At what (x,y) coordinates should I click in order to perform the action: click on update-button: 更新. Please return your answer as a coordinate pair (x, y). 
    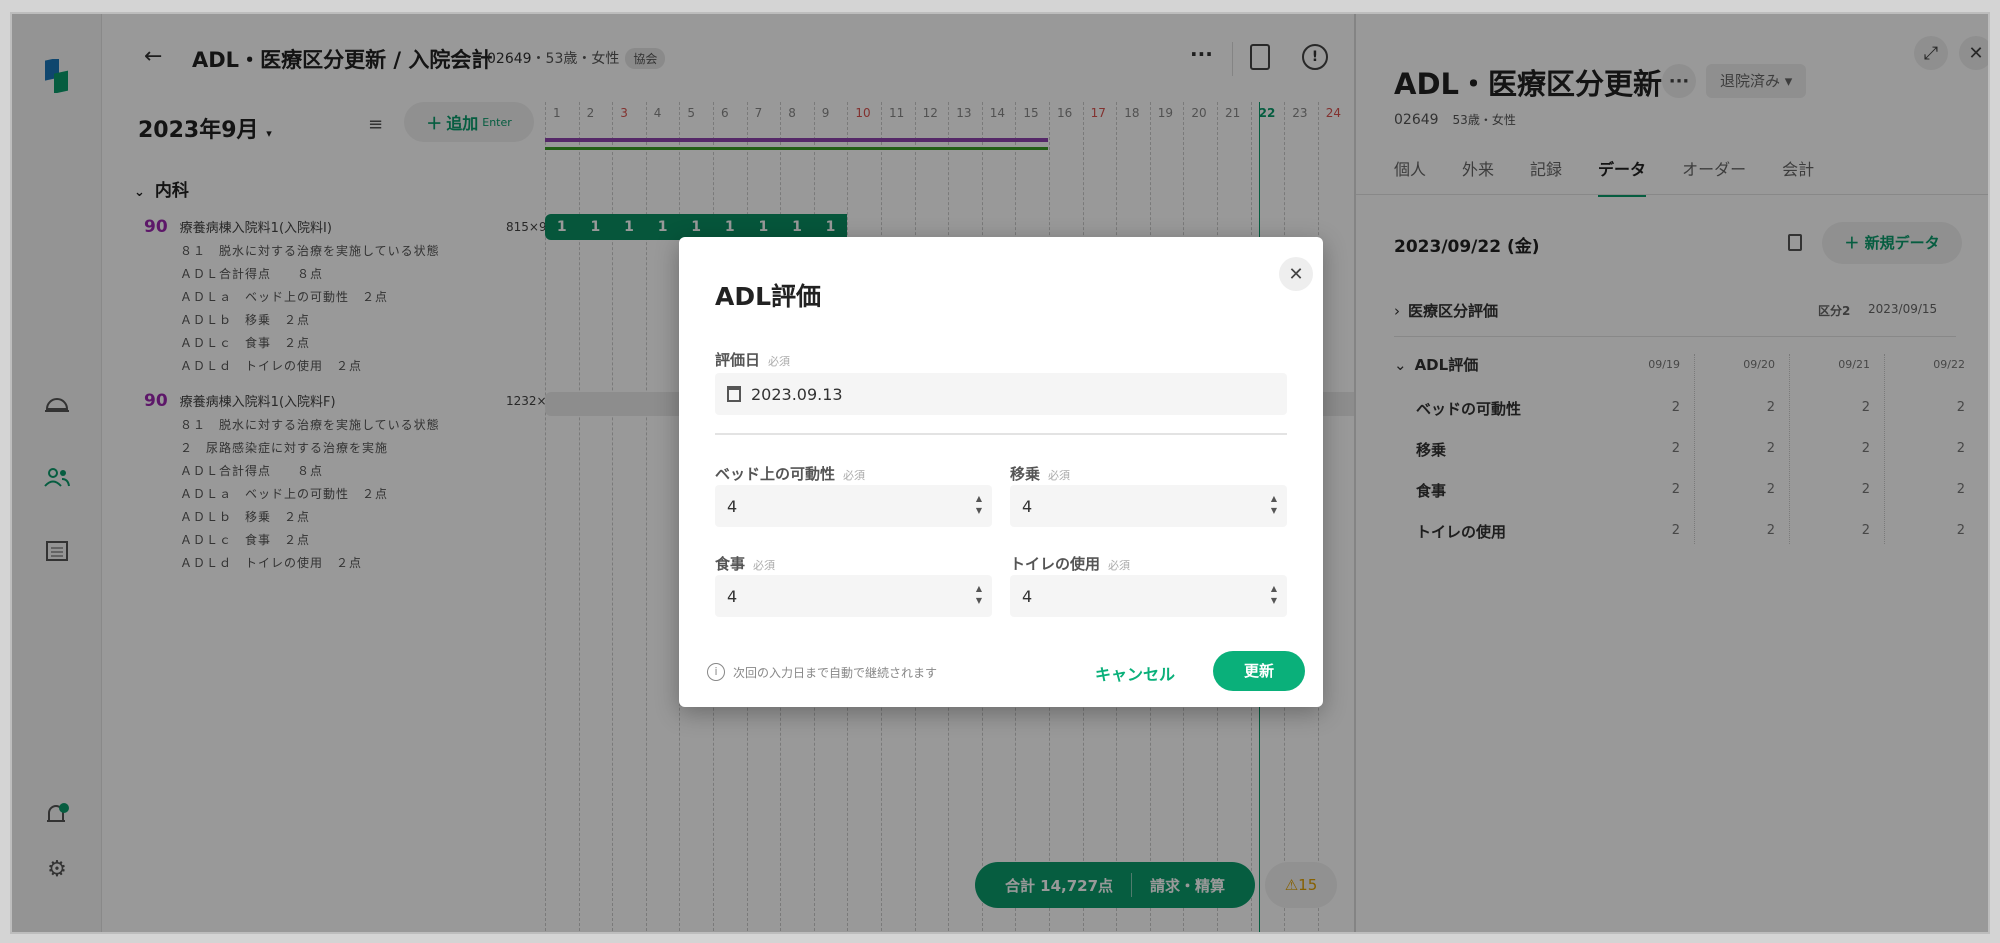
    Looking at the image, I should click on (1259, 671).